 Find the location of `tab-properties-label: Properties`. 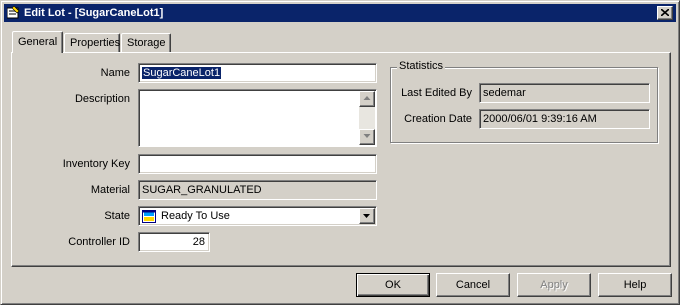

tab-properties-label: Properties is located at coordinates (95, 43).